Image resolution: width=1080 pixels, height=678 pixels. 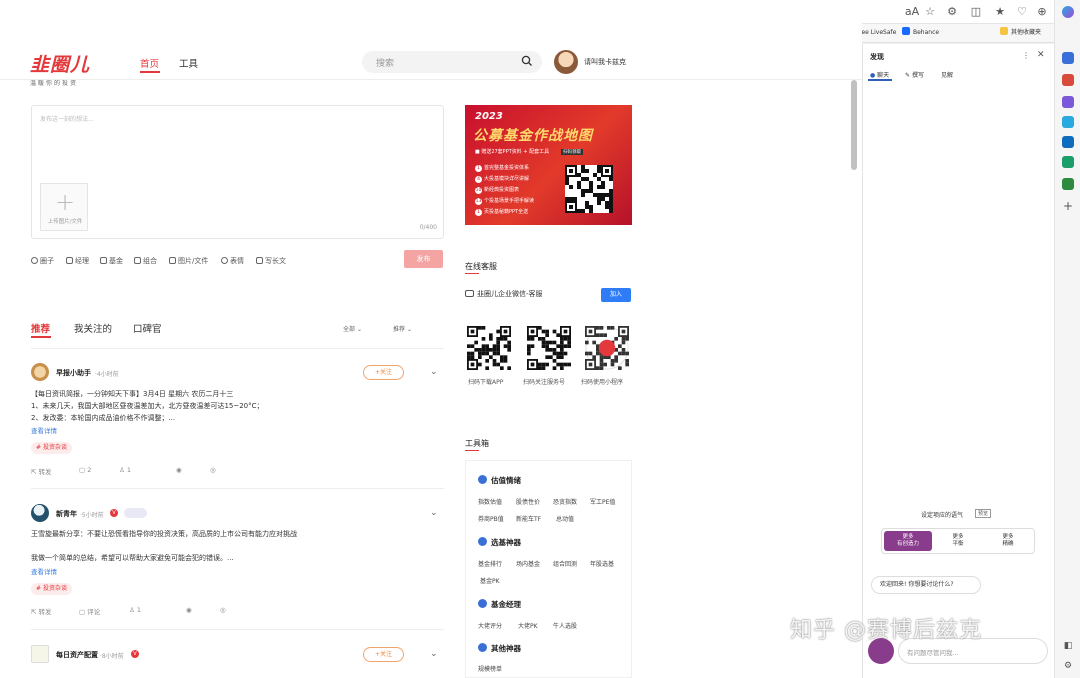 I want to click on tool-fund: 基金, so click(x=111, y=261).